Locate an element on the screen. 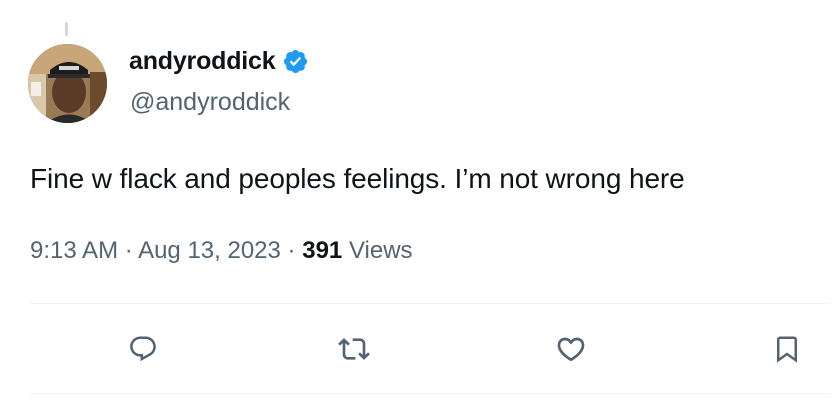 The image size is (840, 420). reply-button is located at coordinates (143, 349).